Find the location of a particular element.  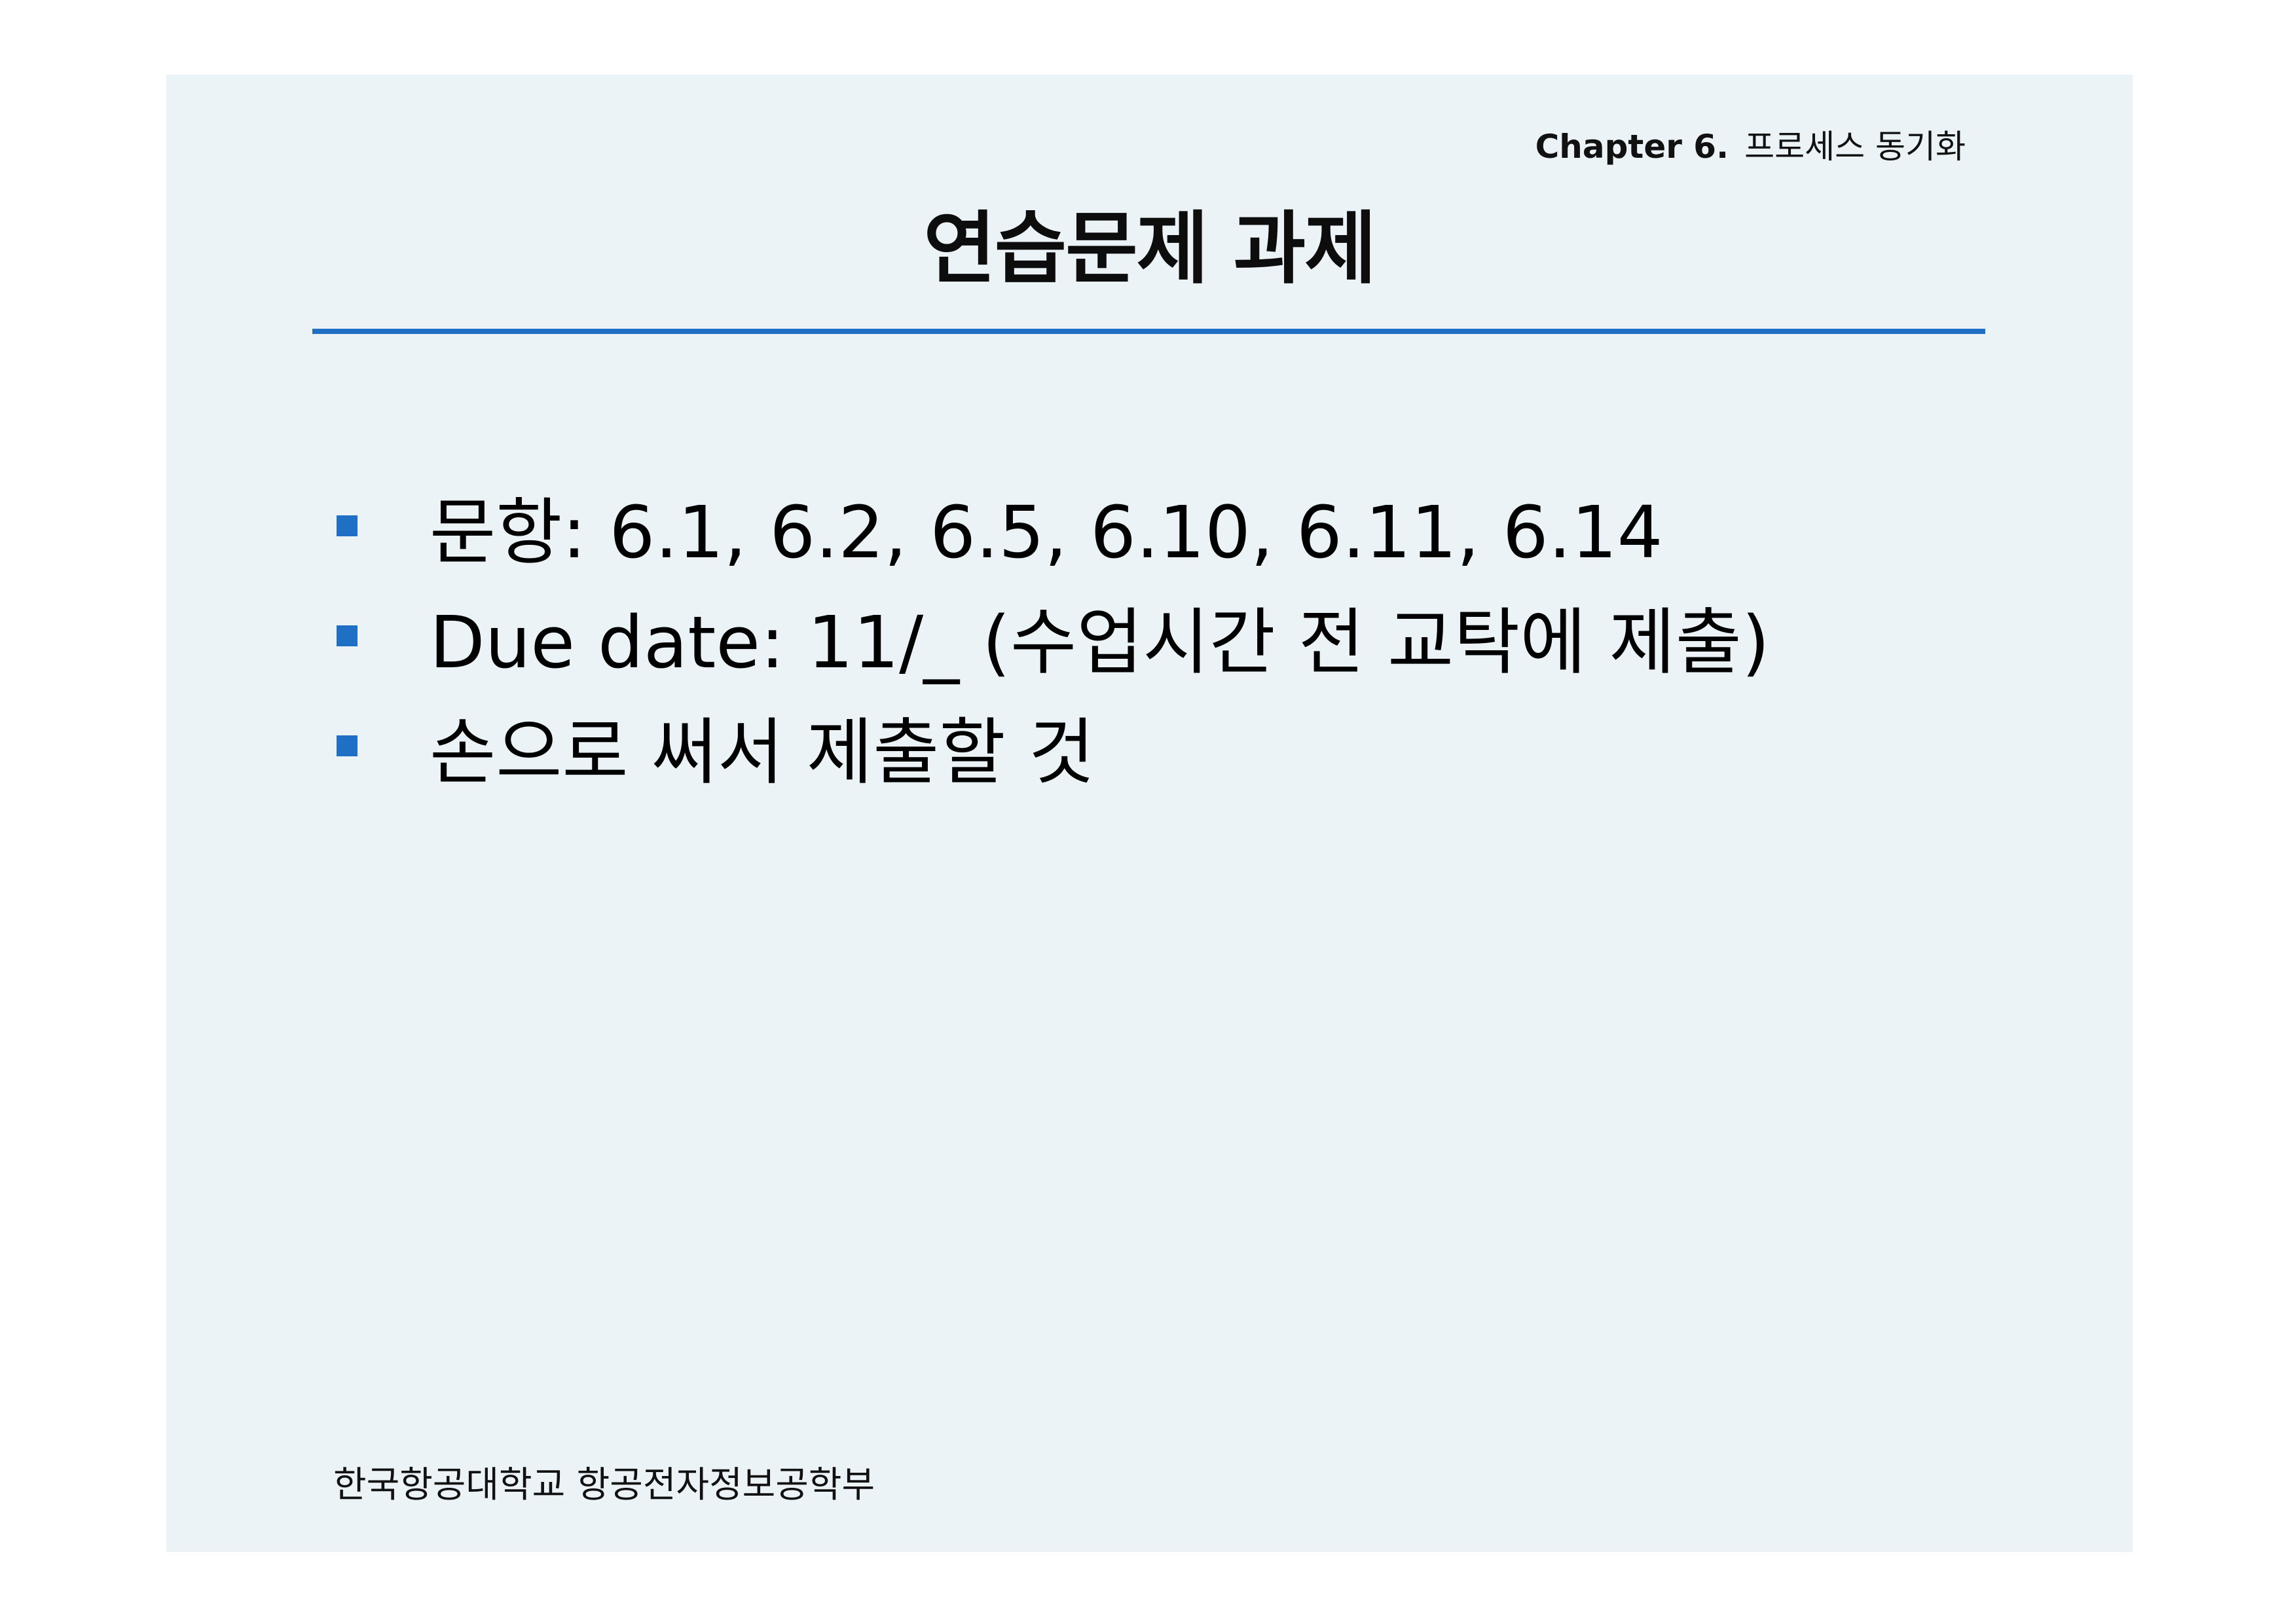

chapter-label: Chapter 6. is located at coordinates (1632, 147).